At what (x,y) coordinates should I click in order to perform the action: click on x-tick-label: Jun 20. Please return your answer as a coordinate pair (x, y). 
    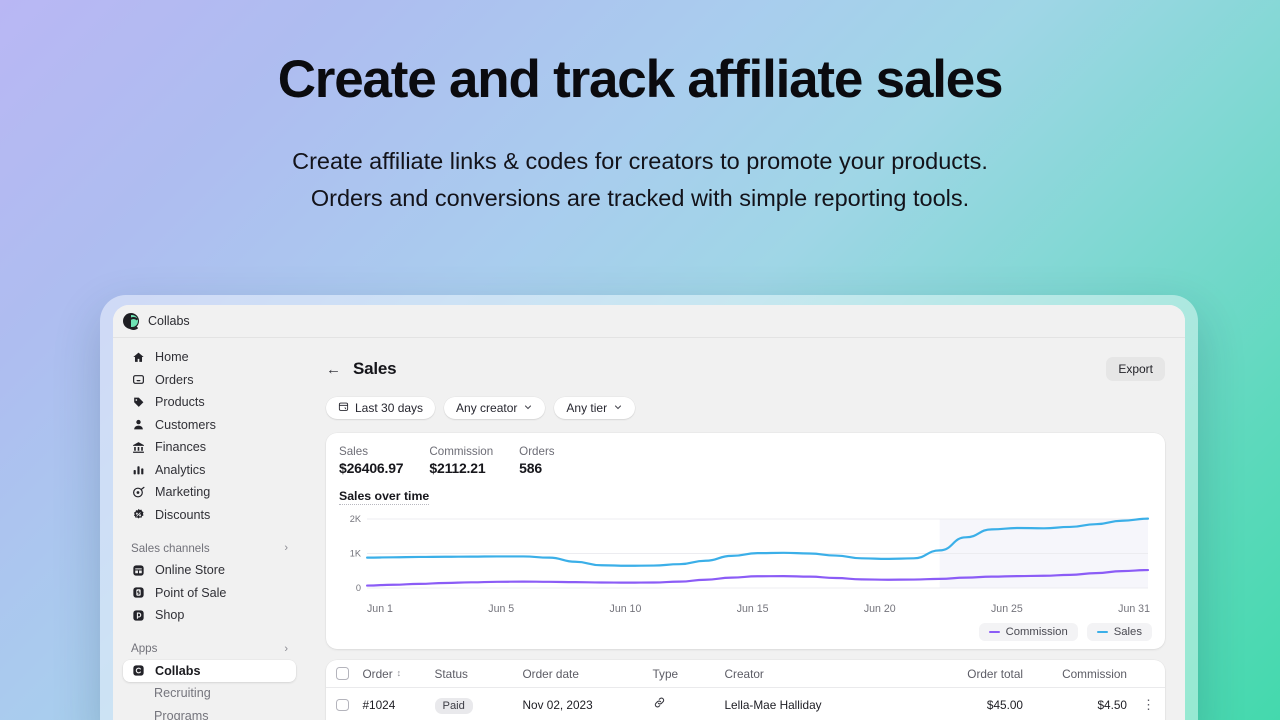
    Looking at the image, I should click on (879, 609).